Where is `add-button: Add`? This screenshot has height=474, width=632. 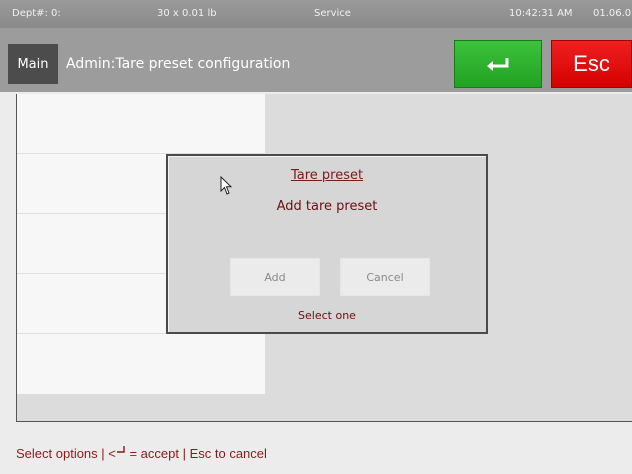 add-button: Add is located at coordinates (275, 277).